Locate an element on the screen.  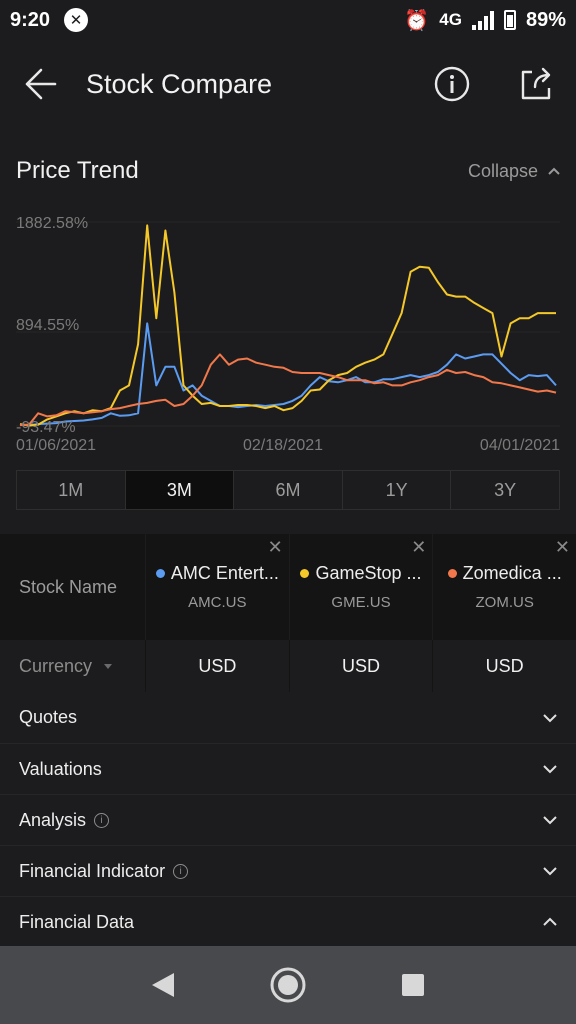
price-trend-title: Price Trend is located at coordinates (77, 170).